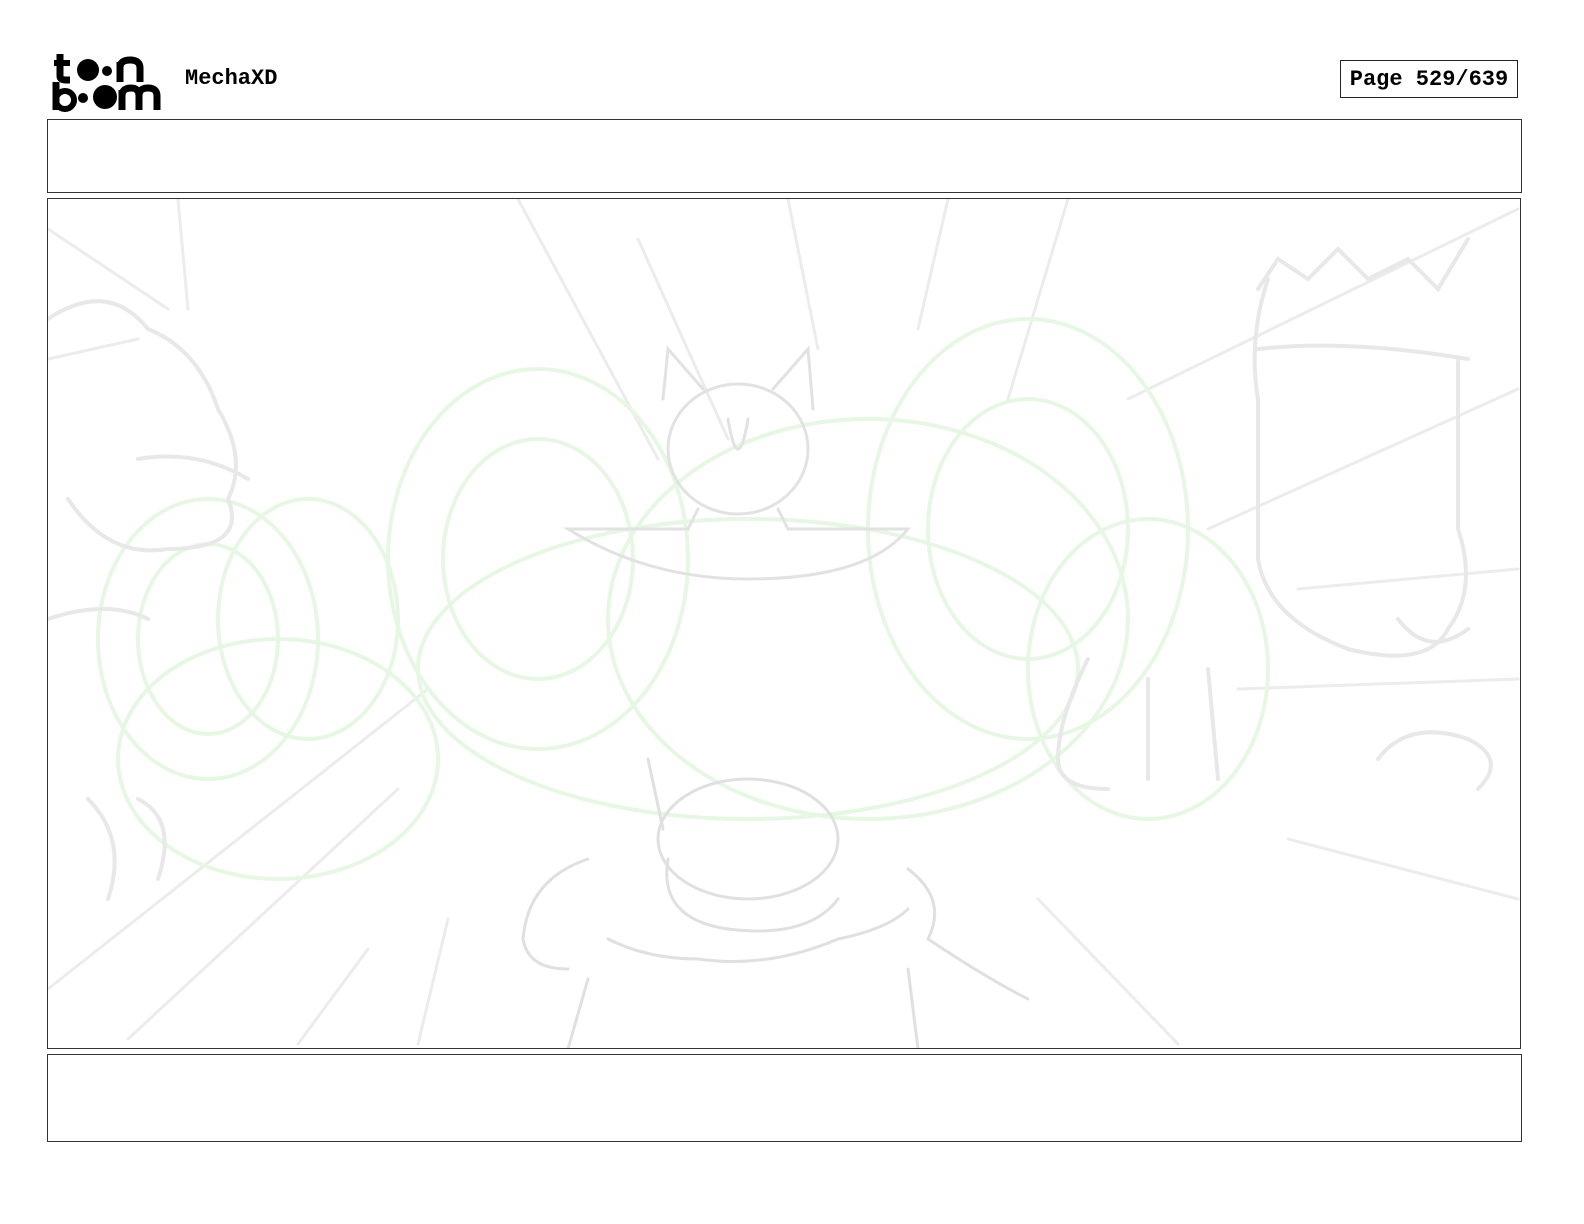 The image size is (1584, 1224). I want to click on project-title: MechaXD, so click(231, 78).